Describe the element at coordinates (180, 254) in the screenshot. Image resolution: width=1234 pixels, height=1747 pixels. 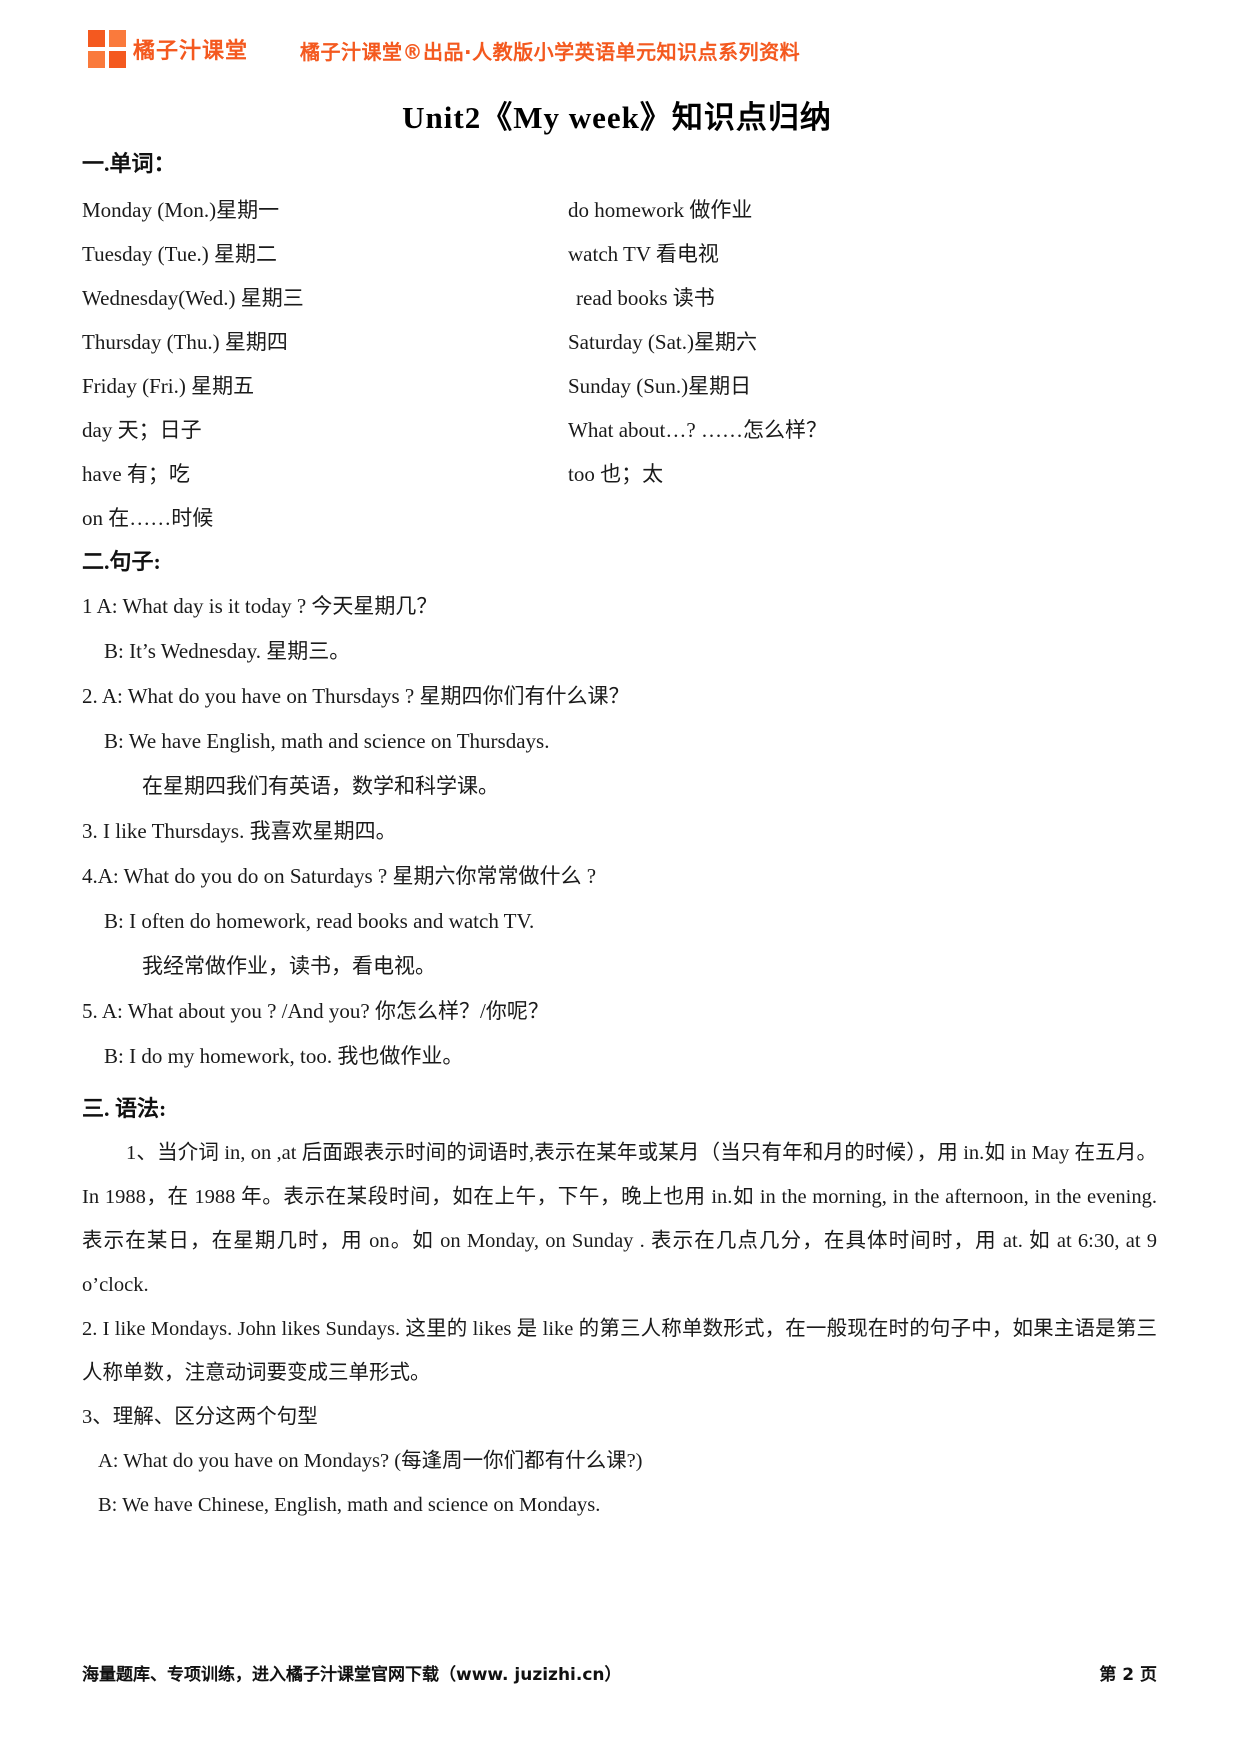
I see `vocab-term-left: Tuesday (Tue.) 星期二` at that location.